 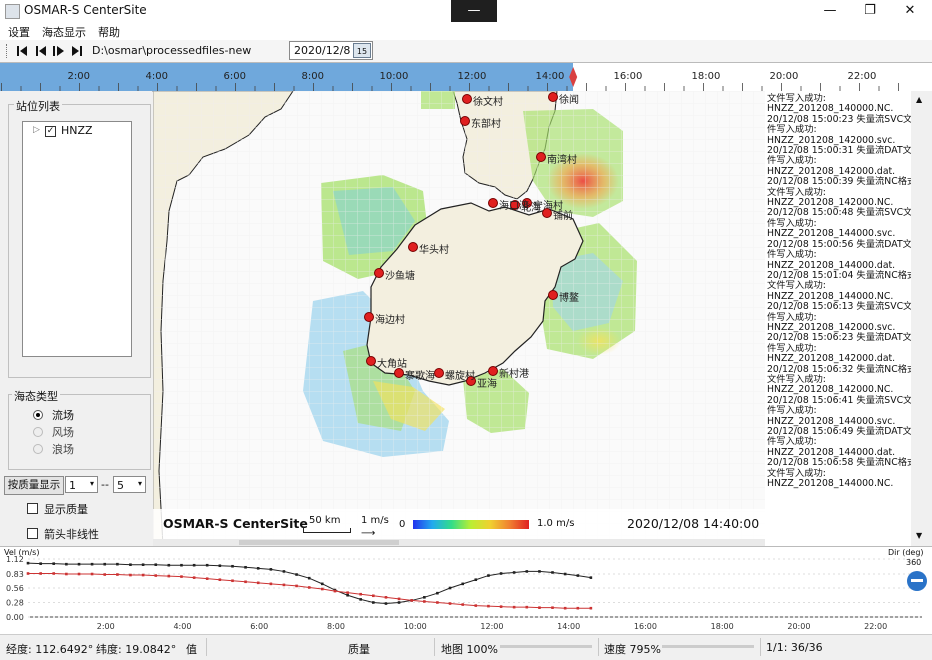 I want to click on timeline-tick-label: 18:00, so click(x=706, y=76).